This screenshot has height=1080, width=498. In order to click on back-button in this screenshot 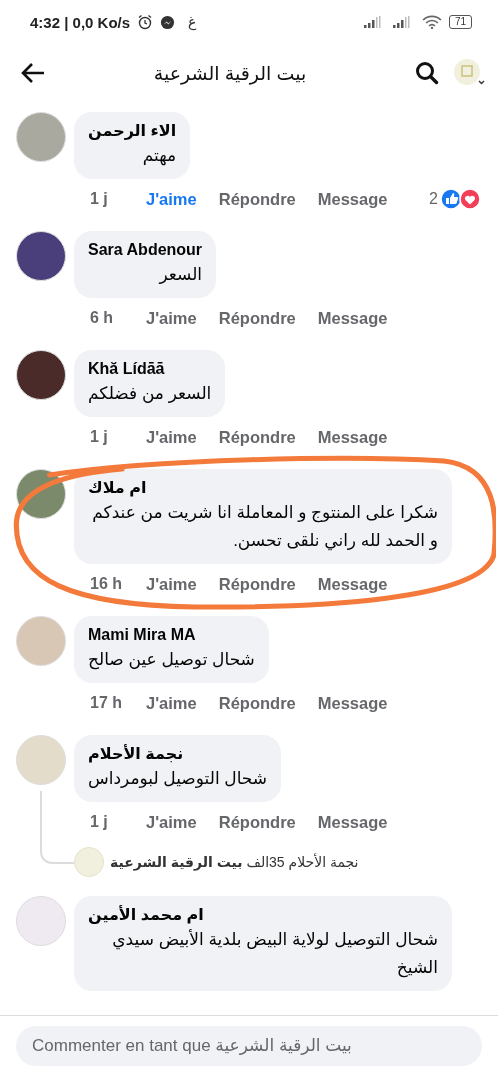, I will do `click(33, 73)`.